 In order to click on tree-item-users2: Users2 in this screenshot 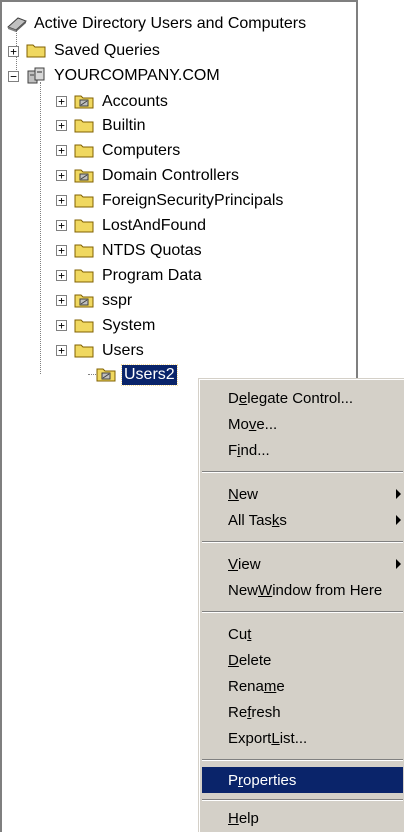, I will do `click(137, 375)`.